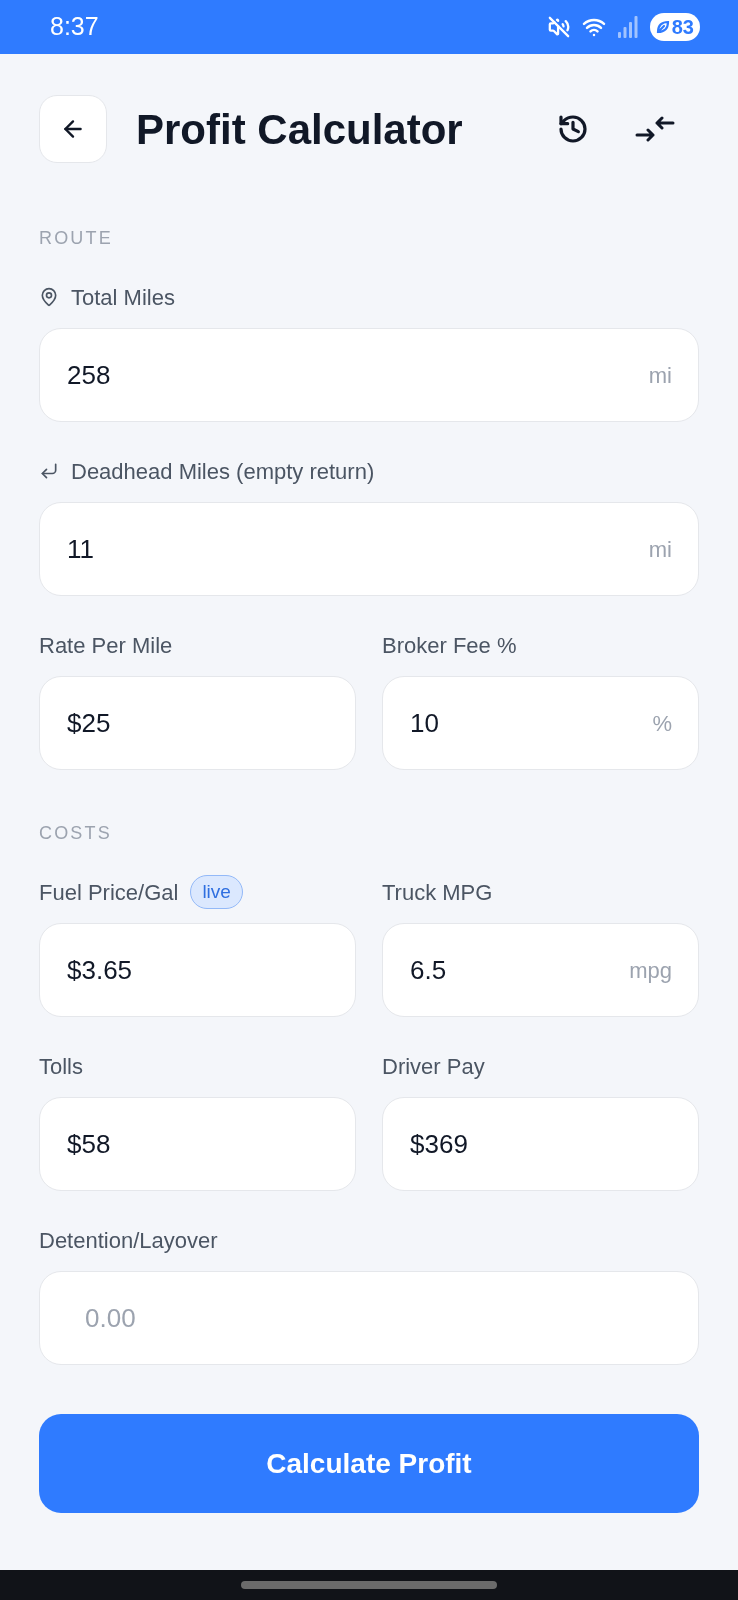 This screenshot has height=1600, width=738. I want to click on field-label: Deadhead Miles (empty return), so click(223, 471).